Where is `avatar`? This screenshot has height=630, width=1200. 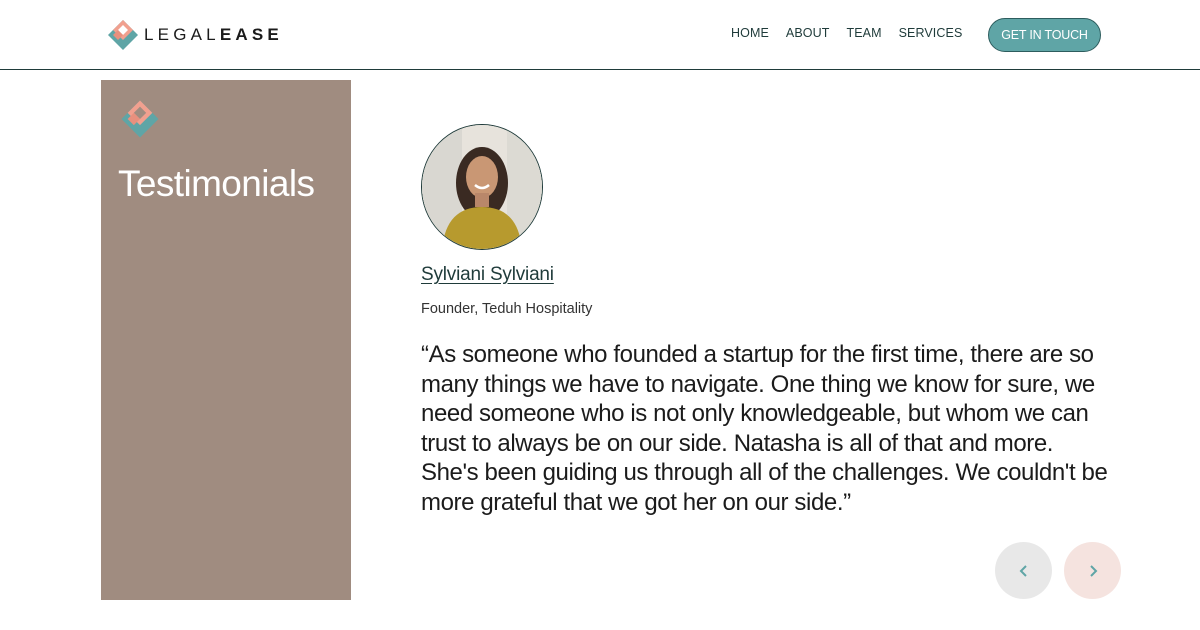 avatar is located at coordinates (482, 187).